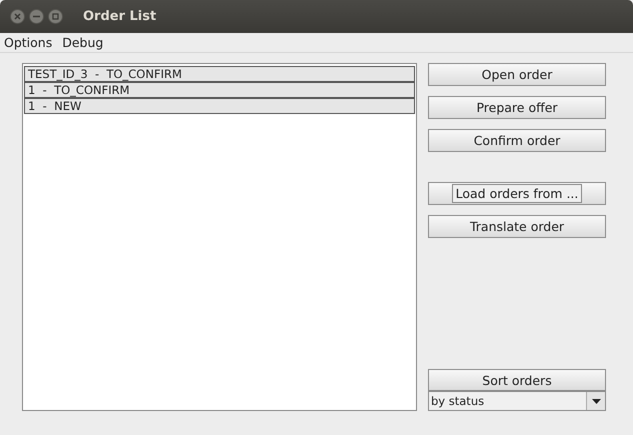 The height and width of the screenshot is (435, 633). I want to click on window-title: Order List, so click(119, 16).